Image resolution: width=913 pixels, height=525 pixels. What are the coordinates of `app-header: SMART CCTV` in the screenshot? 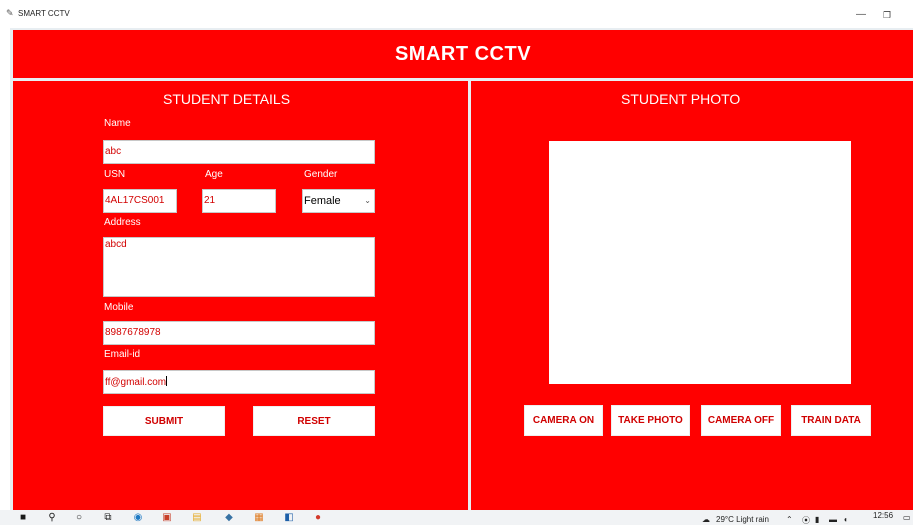 It's located at (463, 54).